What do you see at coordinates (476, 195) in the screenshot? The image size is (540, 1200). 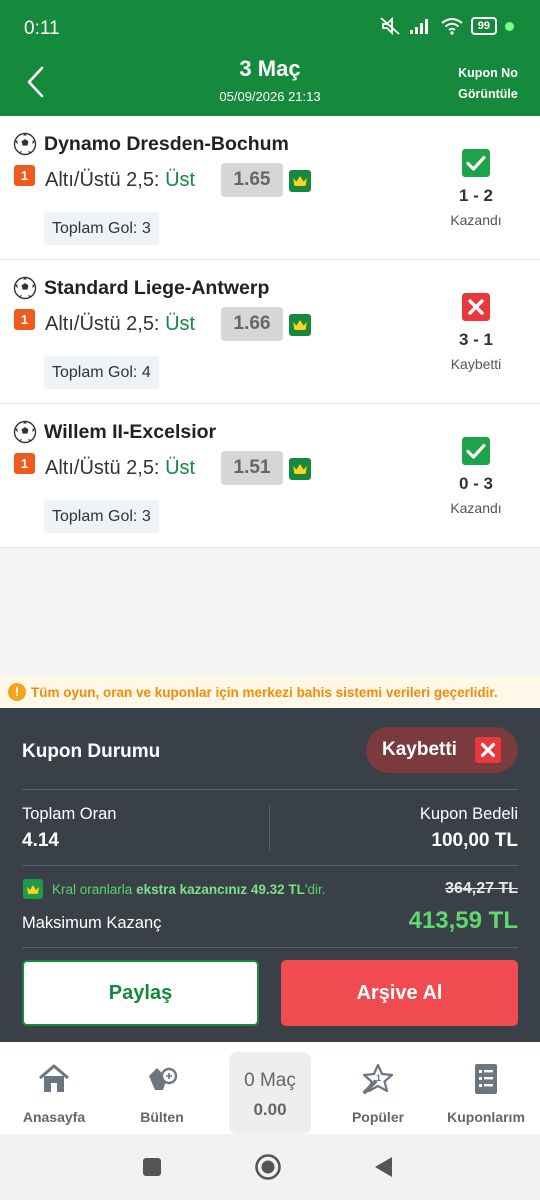 I see `match-score: 1 - 2` at bounding box center [476, 195].